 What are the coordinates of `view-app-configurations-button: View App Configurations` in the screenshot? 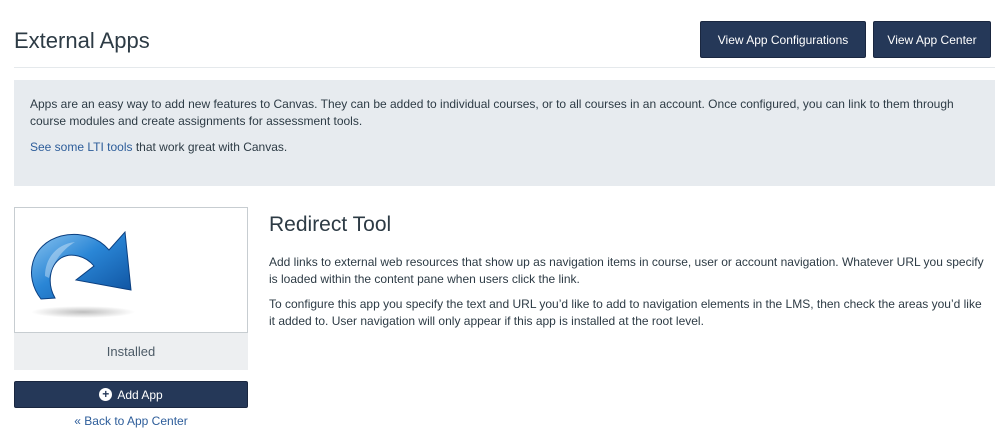 It's located at (783, 39).